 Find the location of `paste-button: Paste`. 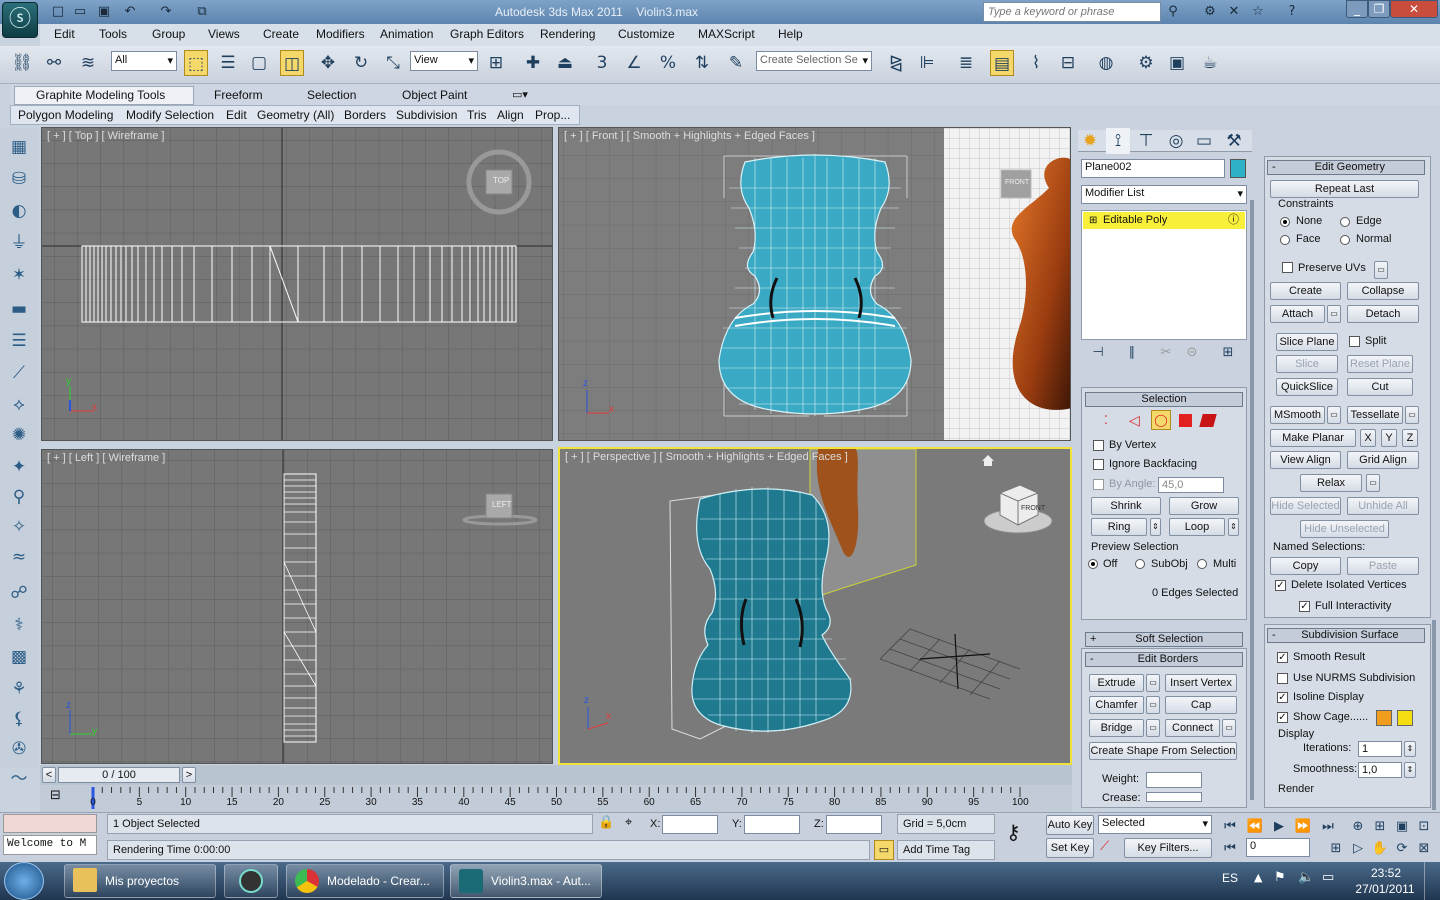

paste-button: Paste is located at coordinates (1383, 566).